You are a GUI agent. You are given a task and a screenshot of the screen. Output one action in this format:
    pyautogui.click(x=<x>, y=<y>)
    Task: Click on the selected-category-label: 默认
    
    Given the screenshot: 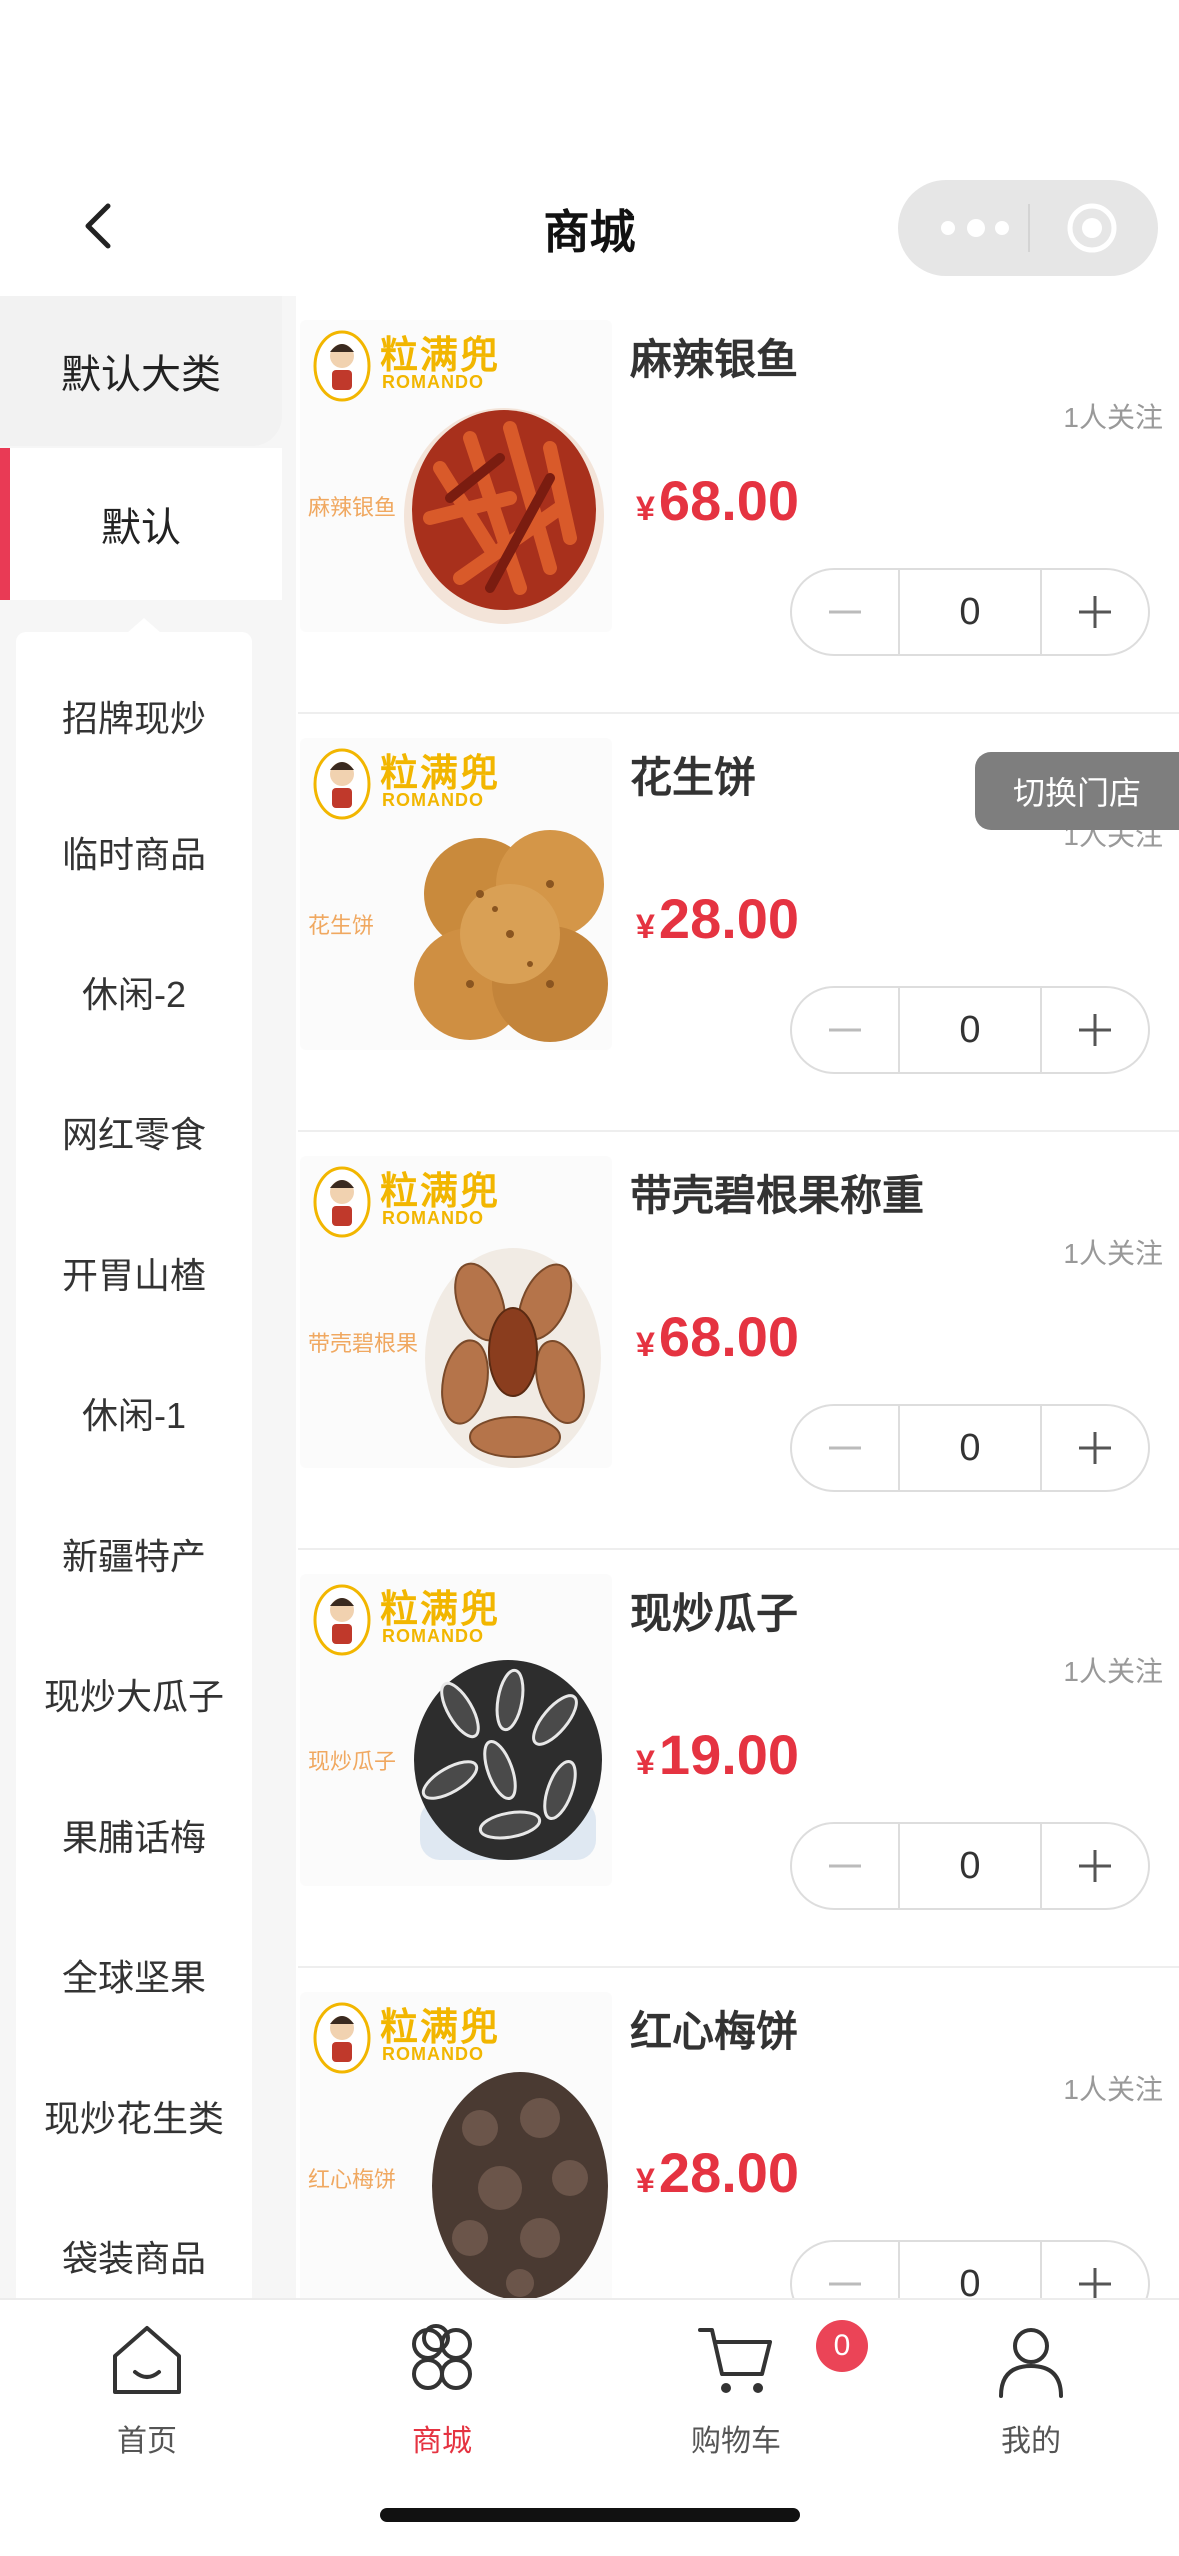 What is the action you would take?
    pyautogui.click(x=141, y=528)
    